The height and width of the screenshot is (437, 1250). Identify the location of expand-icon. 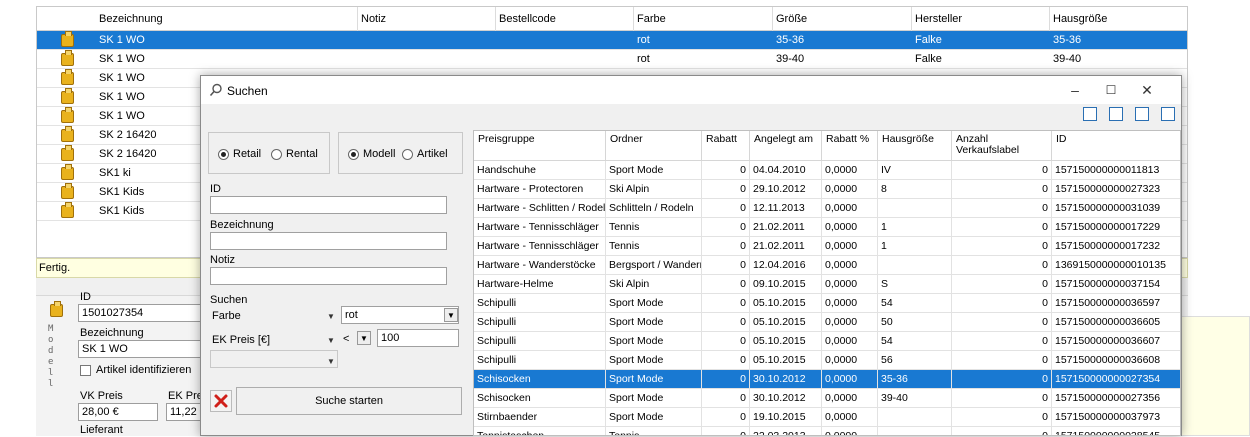
(1168, 114).